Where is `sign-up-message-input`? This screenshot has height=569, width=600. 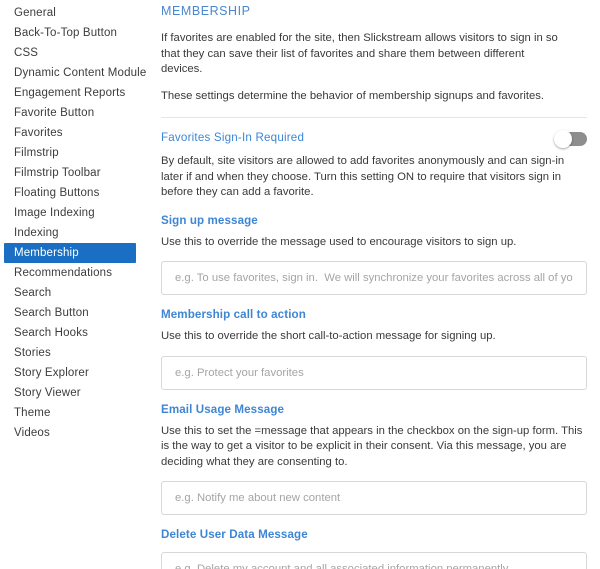 sign-up-message-input is located at coordinates (374, 278).